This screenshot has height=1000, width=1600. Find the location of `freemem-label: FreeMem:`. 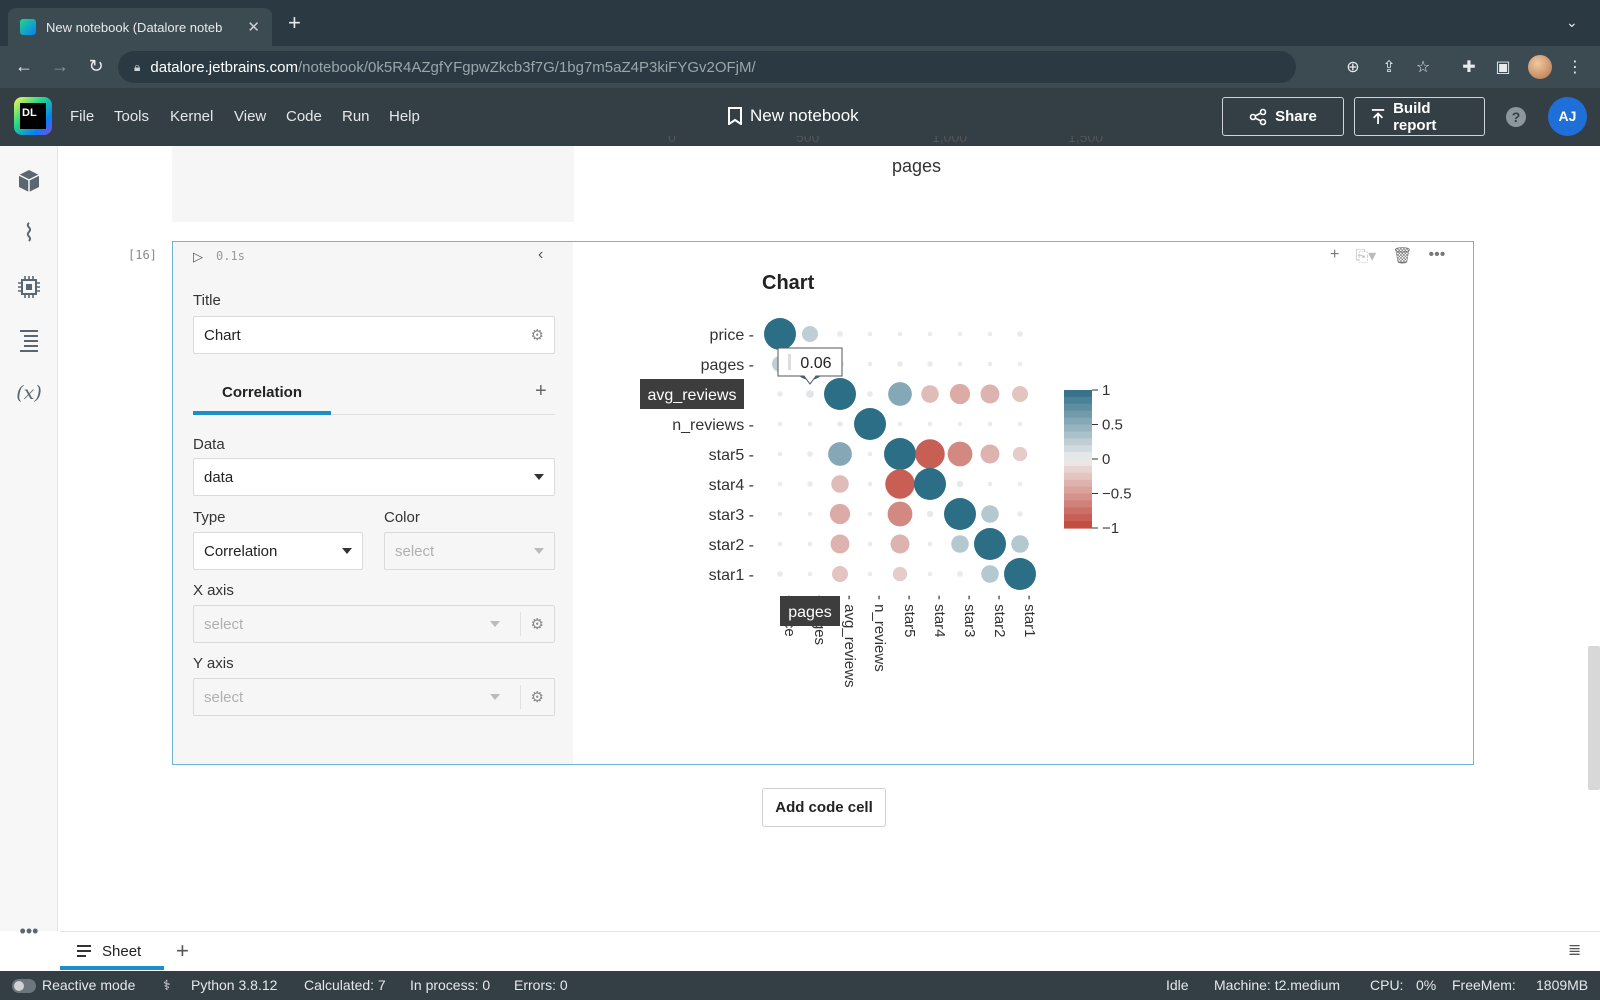

freemem-label: FreeMem: is located at coordinates (1484, 985).